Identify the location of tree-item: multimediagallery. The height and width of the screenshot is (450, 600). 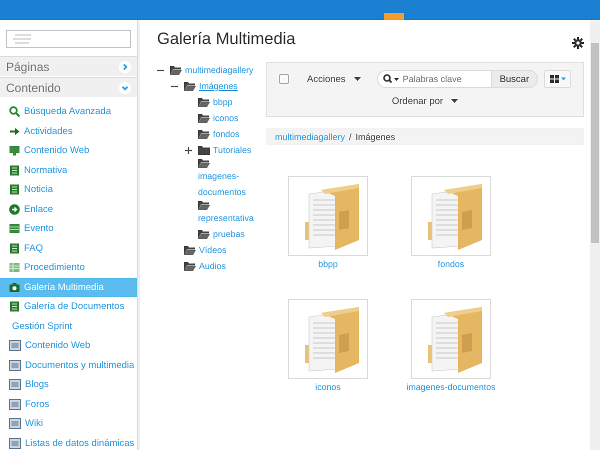
(219, 70).